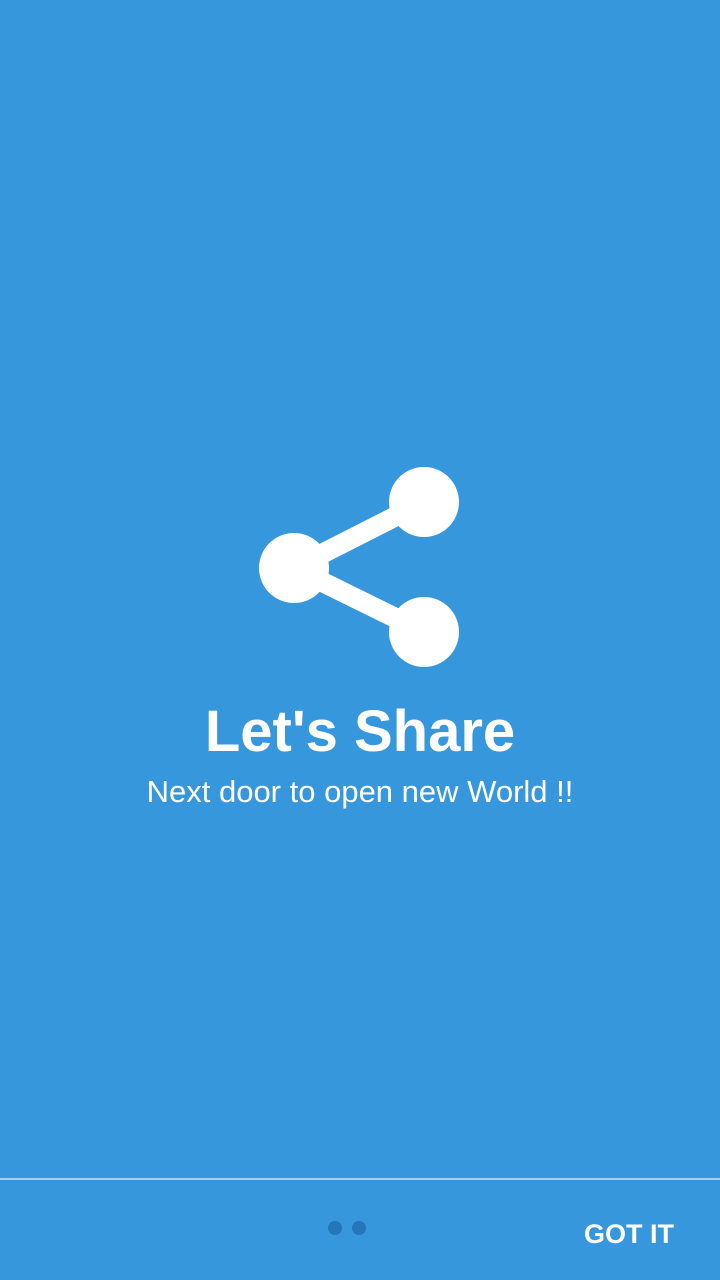 Image resolution: width=720 pixels, height=1280 pixels. What do you see at coordinates (360, 791) in the screenshot?
I see `page-subtitle: Next door to open new World !!` at bounding box center [360, 791].